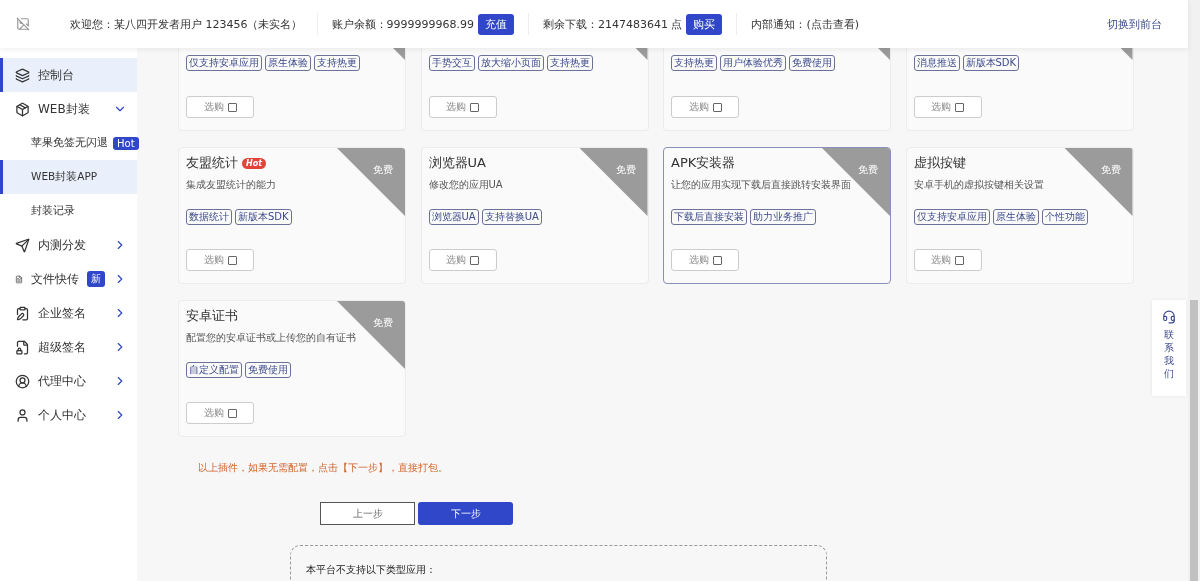 The height and width of the screenshot is (581, 1200). Describe the element at coordinates (465, 513) in the screenshot. I see `next-button: 下一步` at that location.